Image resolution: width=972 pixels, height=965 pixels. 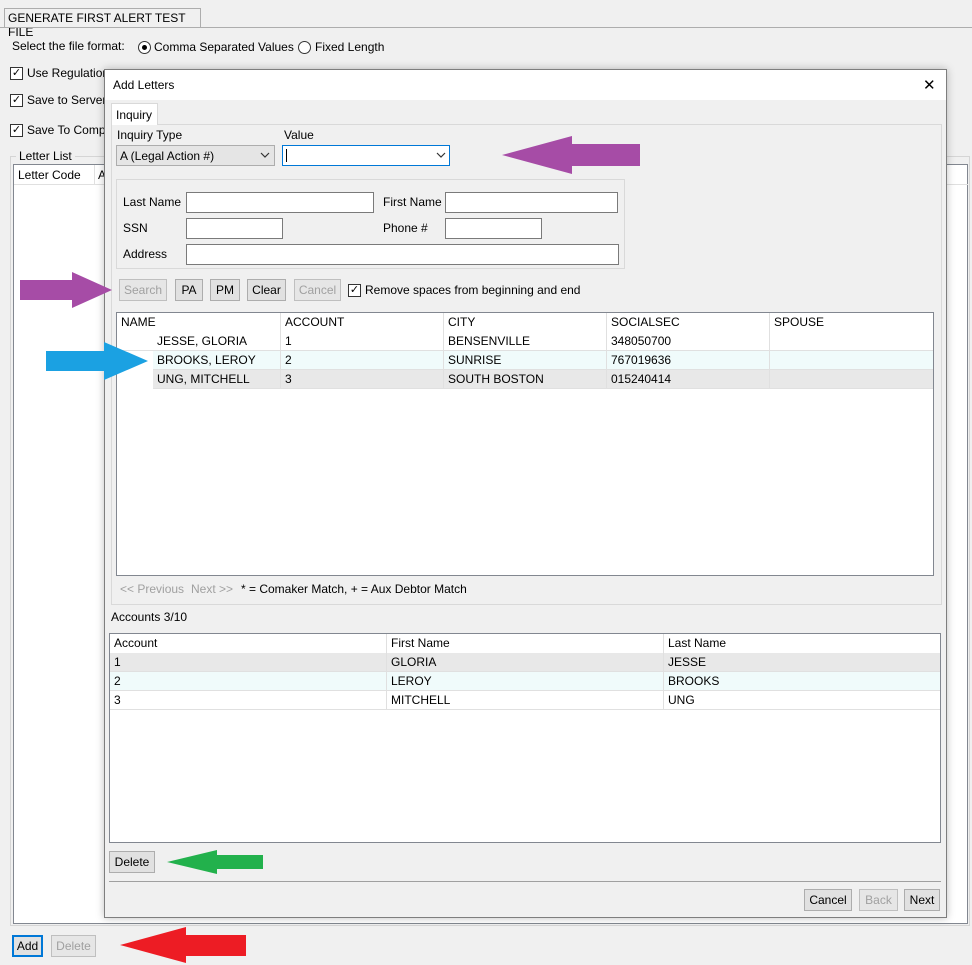 I want to click on accounts-row: 1 GLORIA JESSE, so click(x=525, y=662).